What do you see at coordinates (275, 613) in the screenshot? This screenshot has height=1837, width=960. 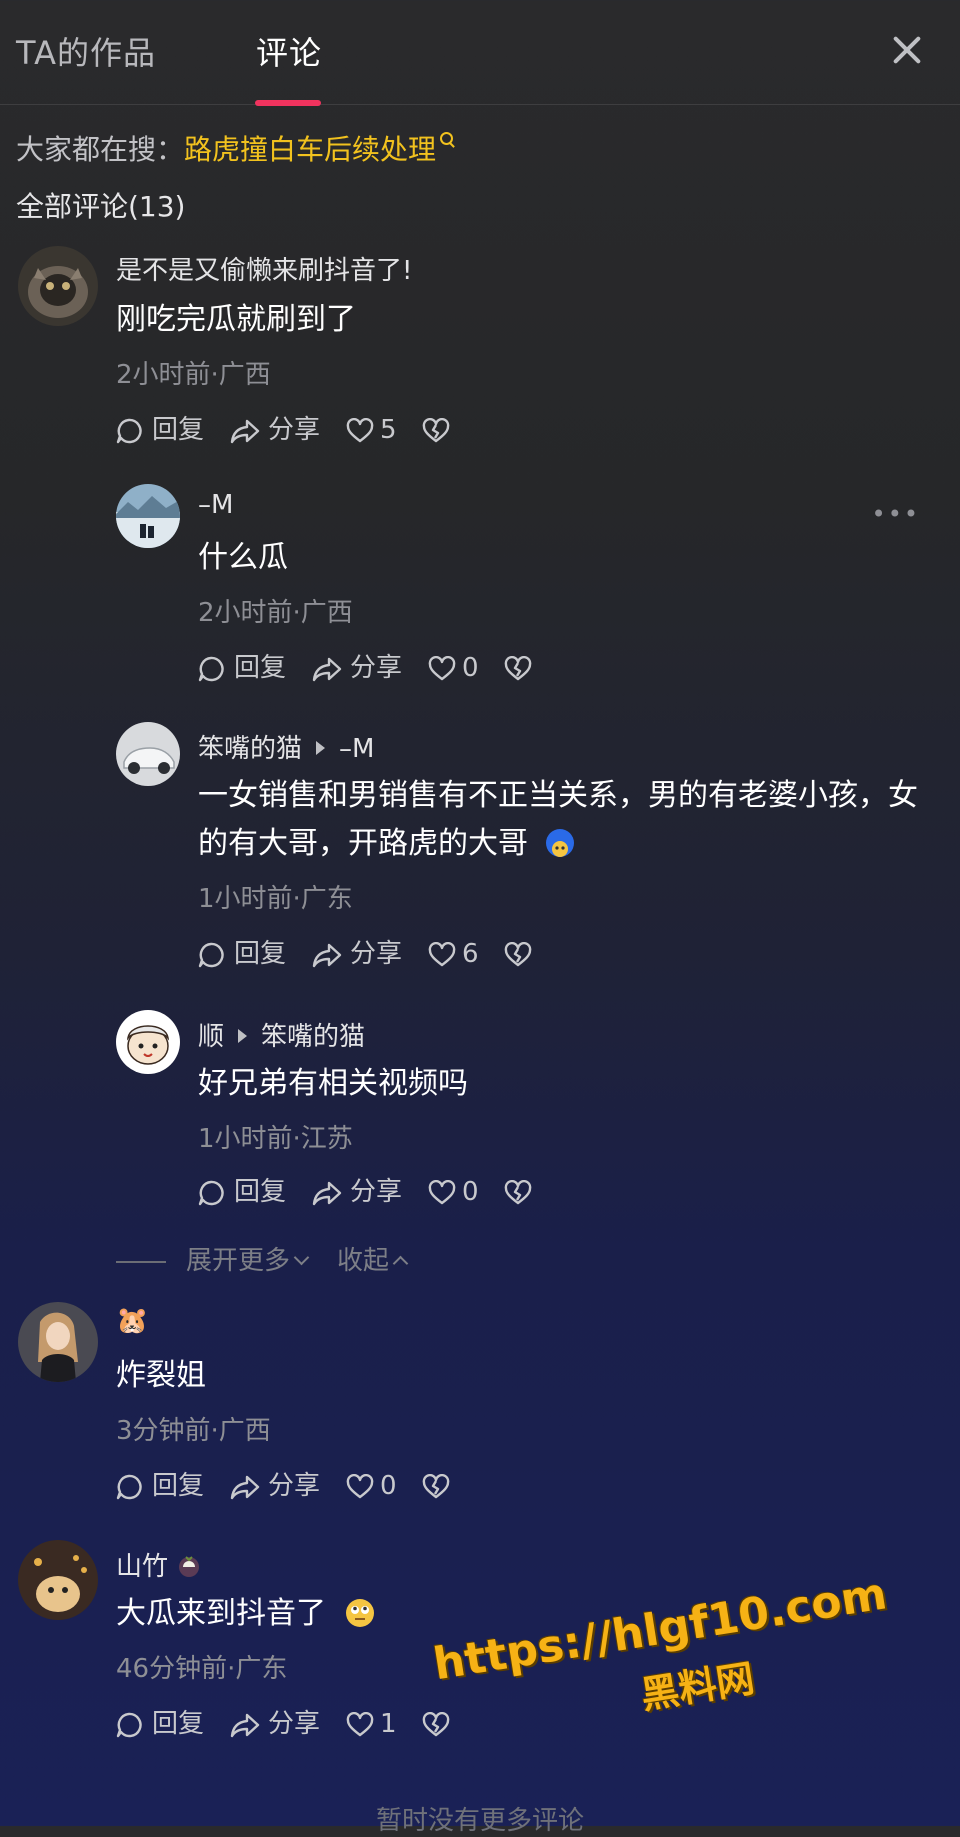 I see `comment-meta: 2小时前·广西` at bounding box center [275, 613].